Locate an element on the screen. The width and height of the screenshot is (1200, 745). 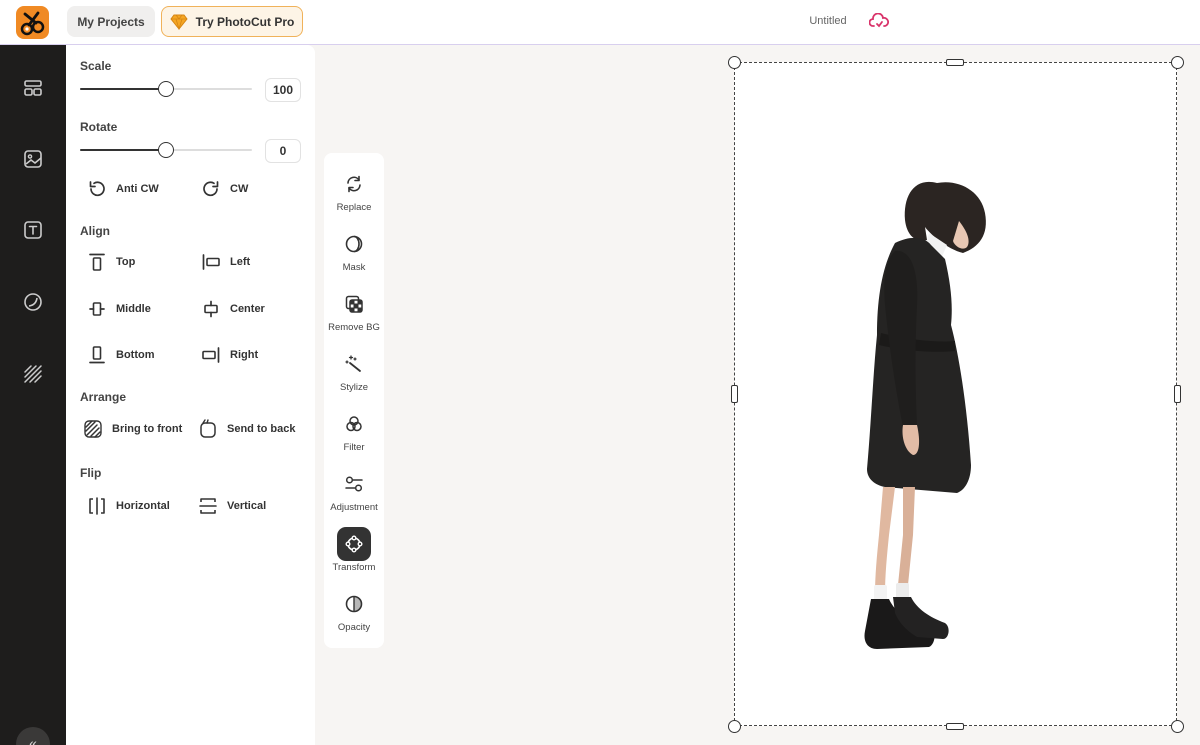
cloud-sync-icon is located at coordinates (879, 22).